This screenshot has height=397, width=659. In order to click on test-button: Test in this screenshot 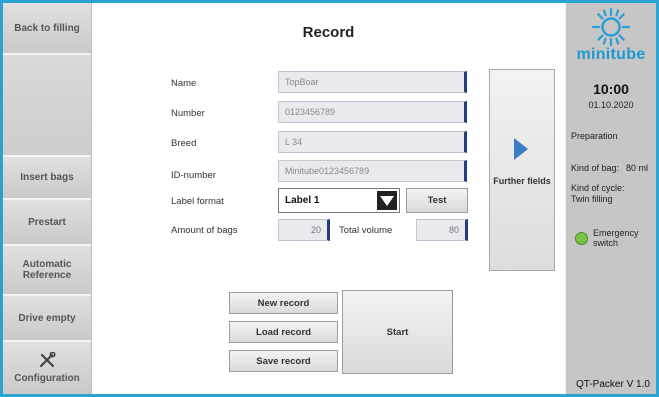, I will do `click(437, 200)`.